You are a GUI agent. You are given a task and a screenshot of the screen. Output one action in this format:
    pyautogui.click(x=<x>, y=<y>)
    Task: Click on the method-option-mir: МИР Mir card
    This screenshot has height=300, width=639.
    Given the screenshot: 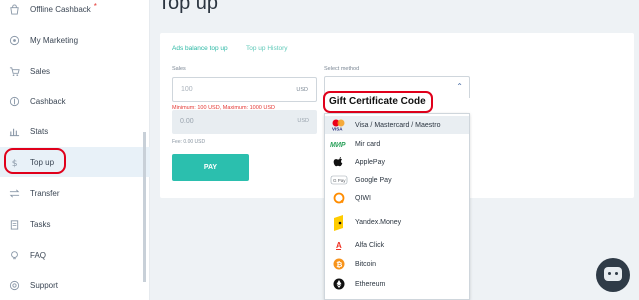 What is the action you would take?
    pyautogui.click(x=397, y=144)
    